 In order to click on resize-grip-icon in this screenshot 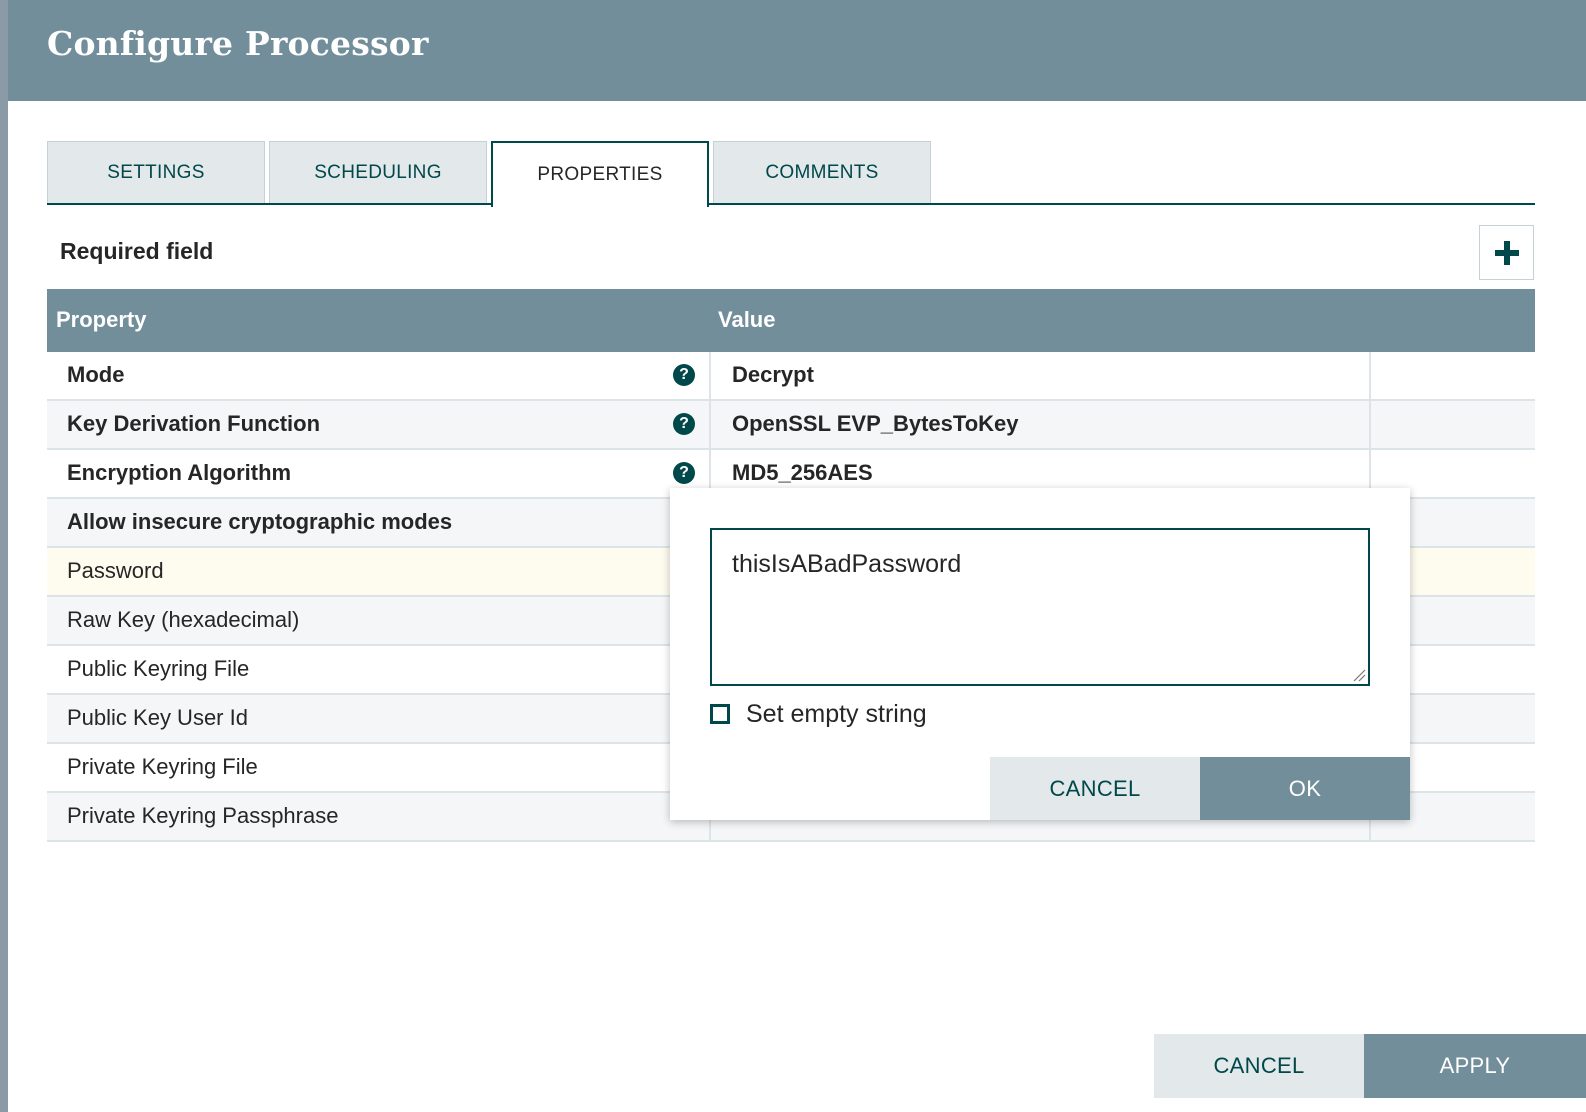, I will do `click(1359, 675)`.